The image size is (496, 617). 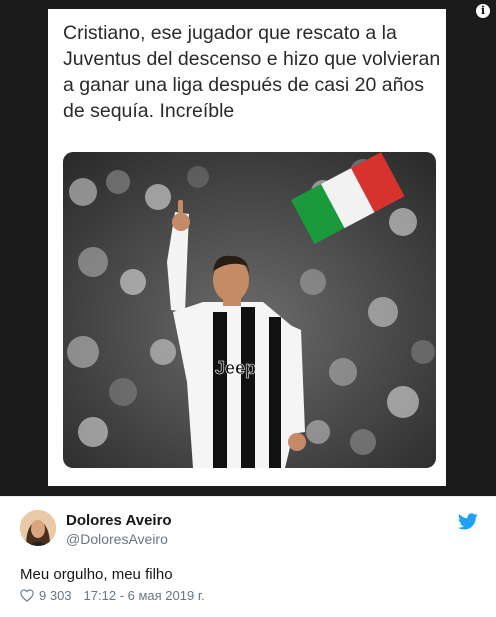 I want to click on tweet-text: Meu orgulho, meu filho, so click(x=96, y=574).